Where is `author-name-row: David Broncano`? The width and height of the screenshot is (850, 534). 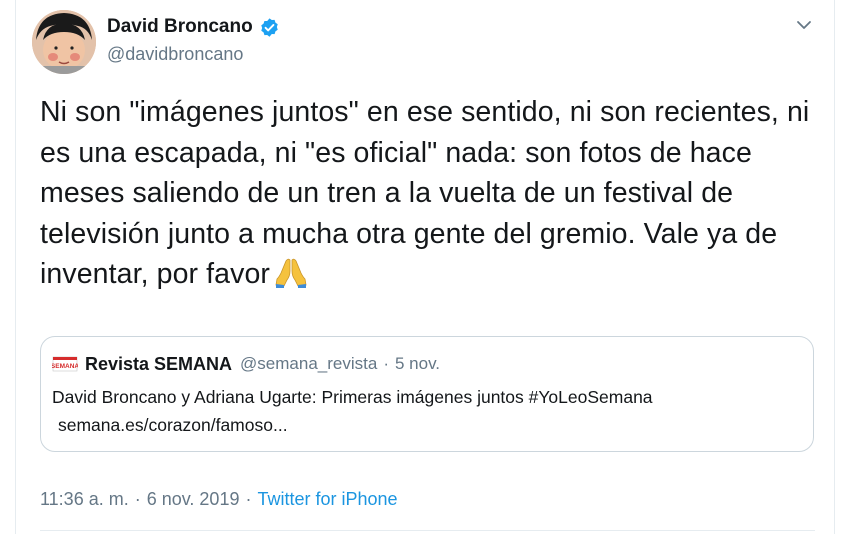 author-name-row: David Broncano is located at coordinates (193, 27).